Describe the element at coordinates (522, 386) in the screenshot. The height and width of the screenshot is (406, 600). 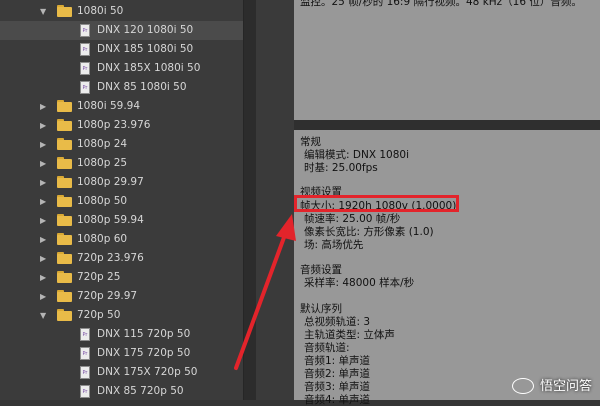
I see `watermark-logo-icon` at that location.